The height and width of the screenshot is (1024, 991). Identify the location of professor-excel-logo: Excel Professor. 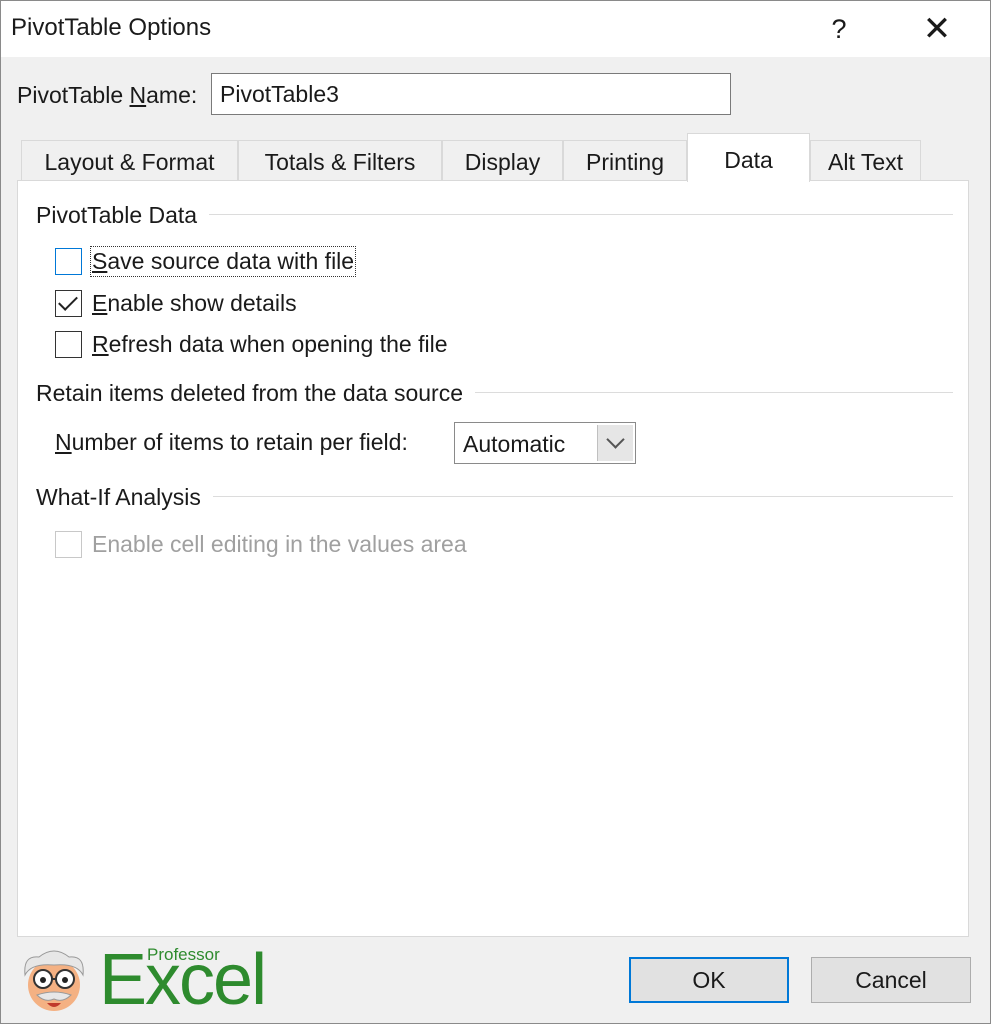
(143, 980).